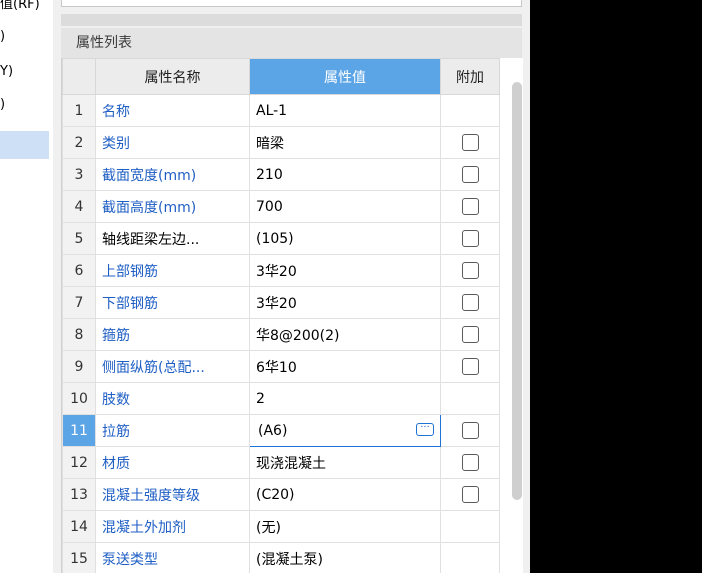 The width and height of the screenshot is (702, 573). I want to click on property-name: 下部钢筋, so click(172, 302).